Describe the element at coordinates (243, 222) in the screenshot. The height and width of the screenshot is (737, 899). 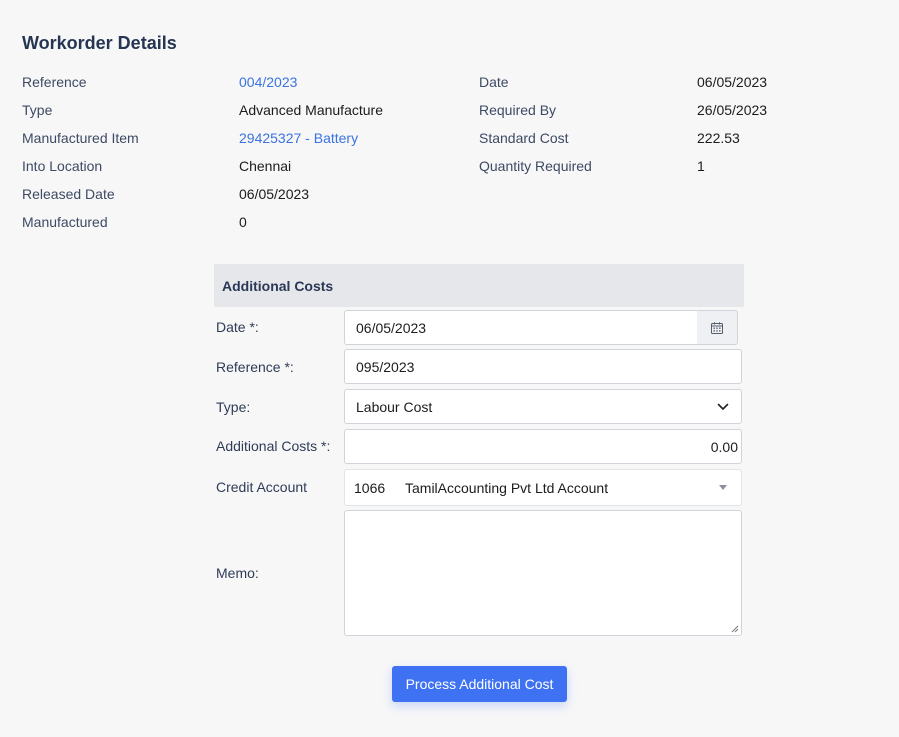
I see `detail-value-manufactured: 0` at that location.